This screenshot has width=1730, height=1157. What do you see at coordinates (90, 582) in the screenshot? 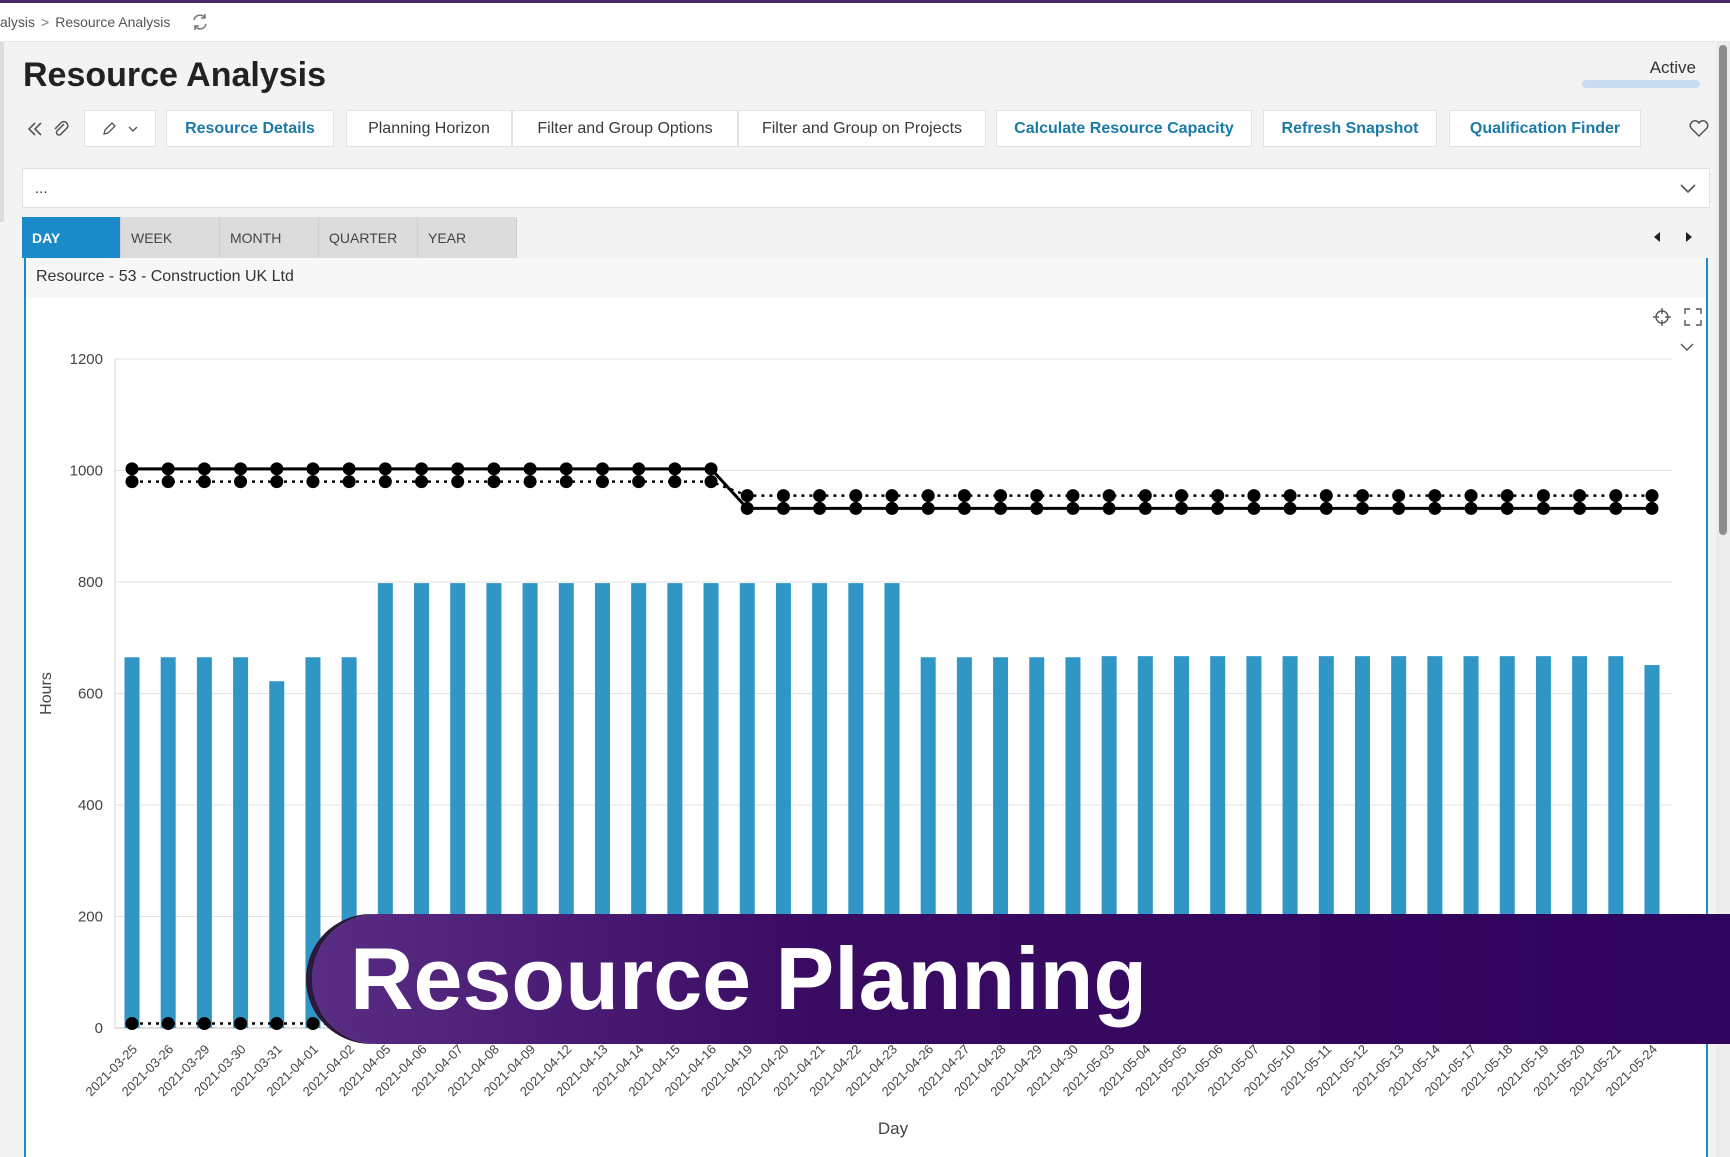
I see `y-tick-label: 800` at bounding box center [90, 582].